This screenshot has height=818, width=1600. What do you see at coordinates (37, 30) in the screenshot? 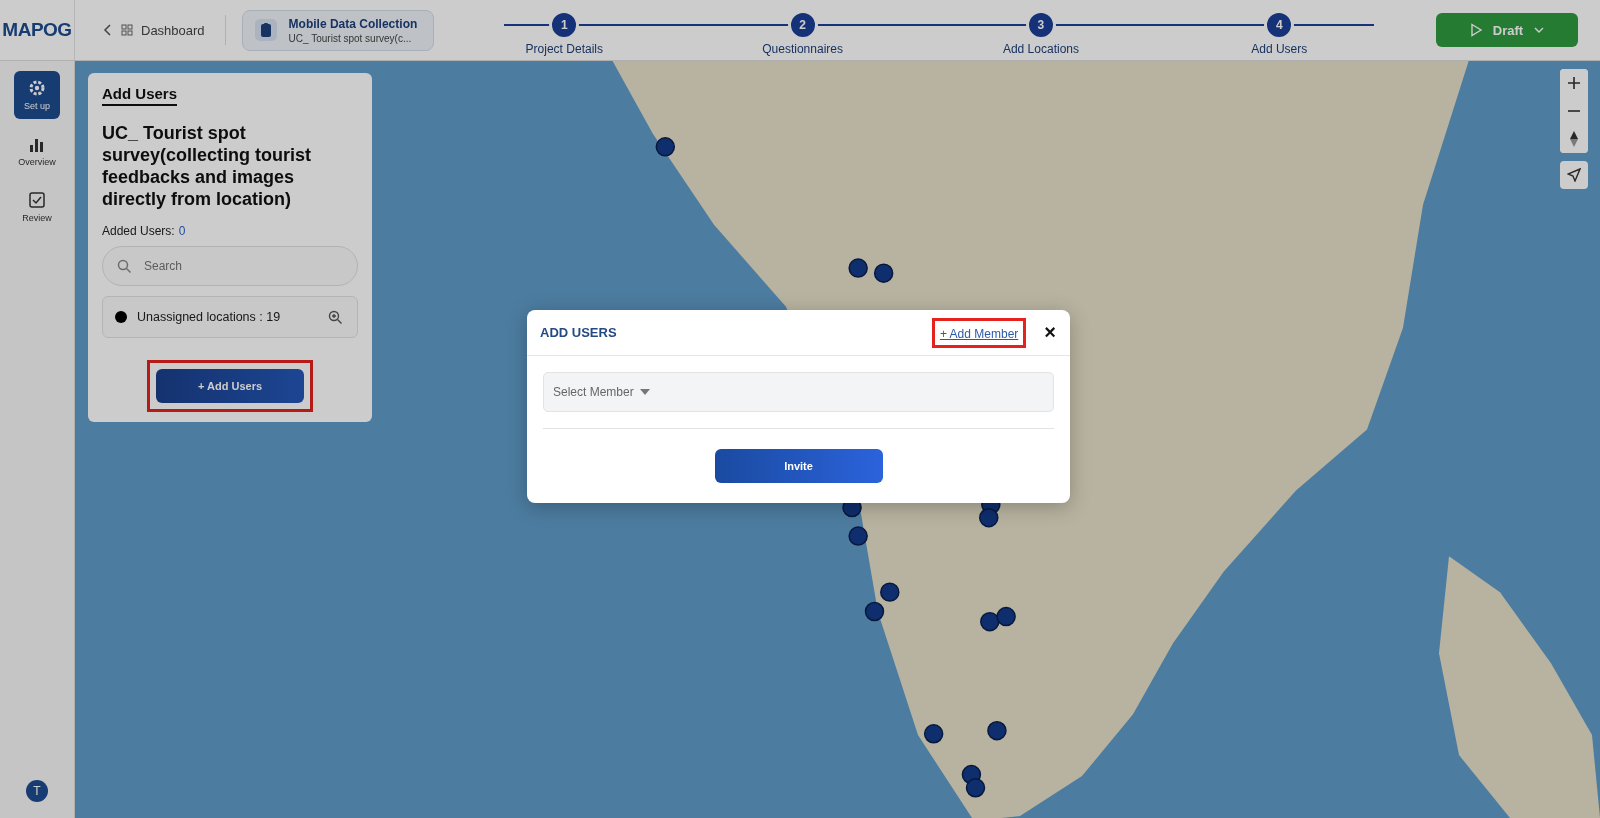
I see `logo: MAPOG` at bounding box center [37, 30].